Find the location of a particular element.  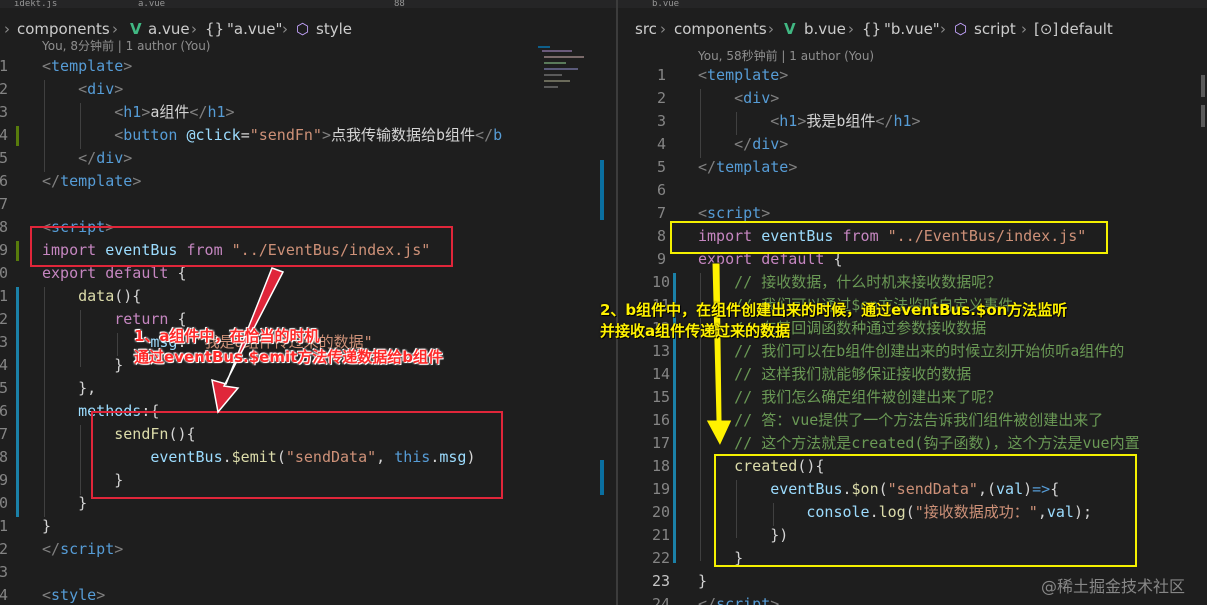

code-token: script is located at coordinates (743, 600).